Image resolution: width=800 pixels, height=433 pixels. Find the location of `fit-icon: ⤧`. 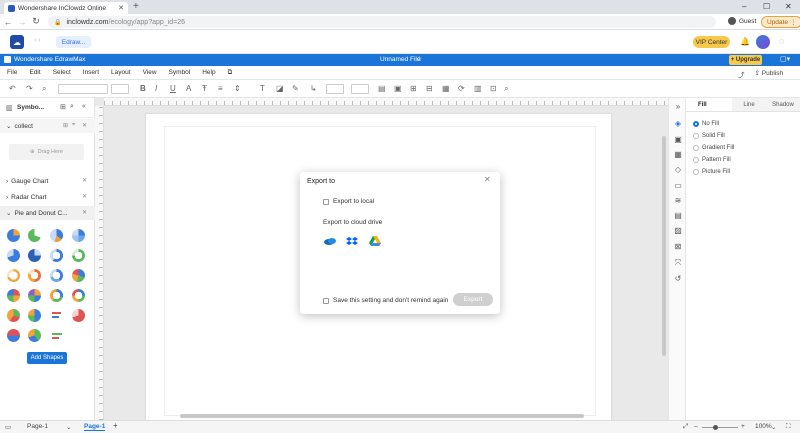

fit-icon: ⤧ is located at coordinates (678, 263).